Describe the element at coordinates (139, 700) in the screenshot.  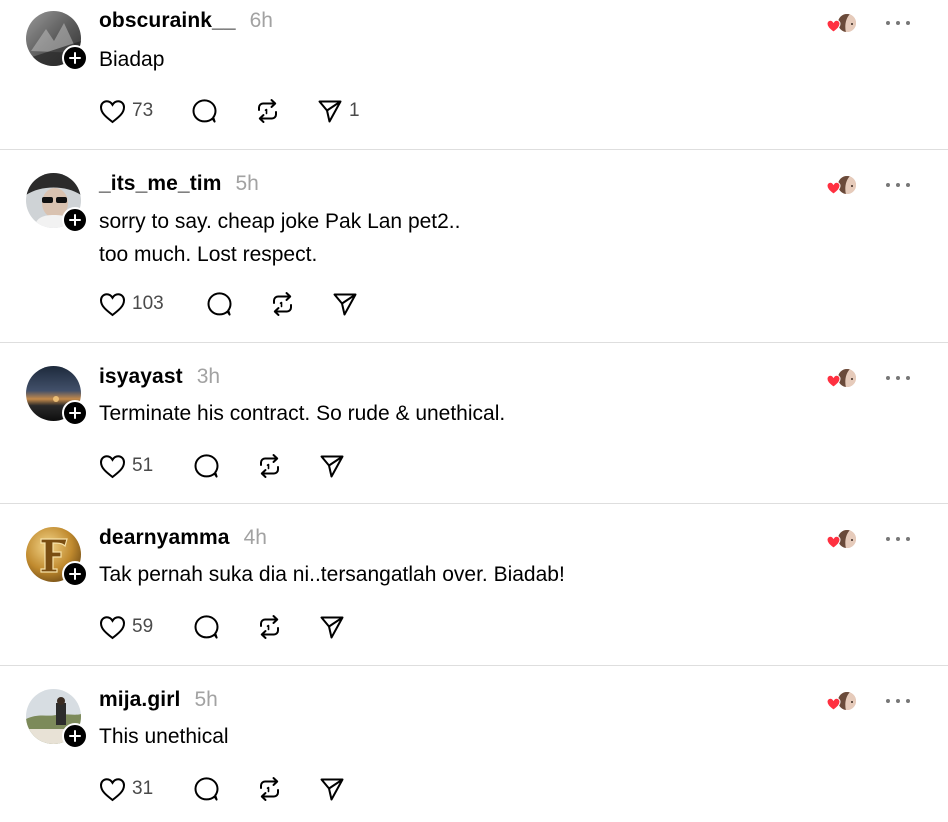
I see `username: mija.girl` at that location.